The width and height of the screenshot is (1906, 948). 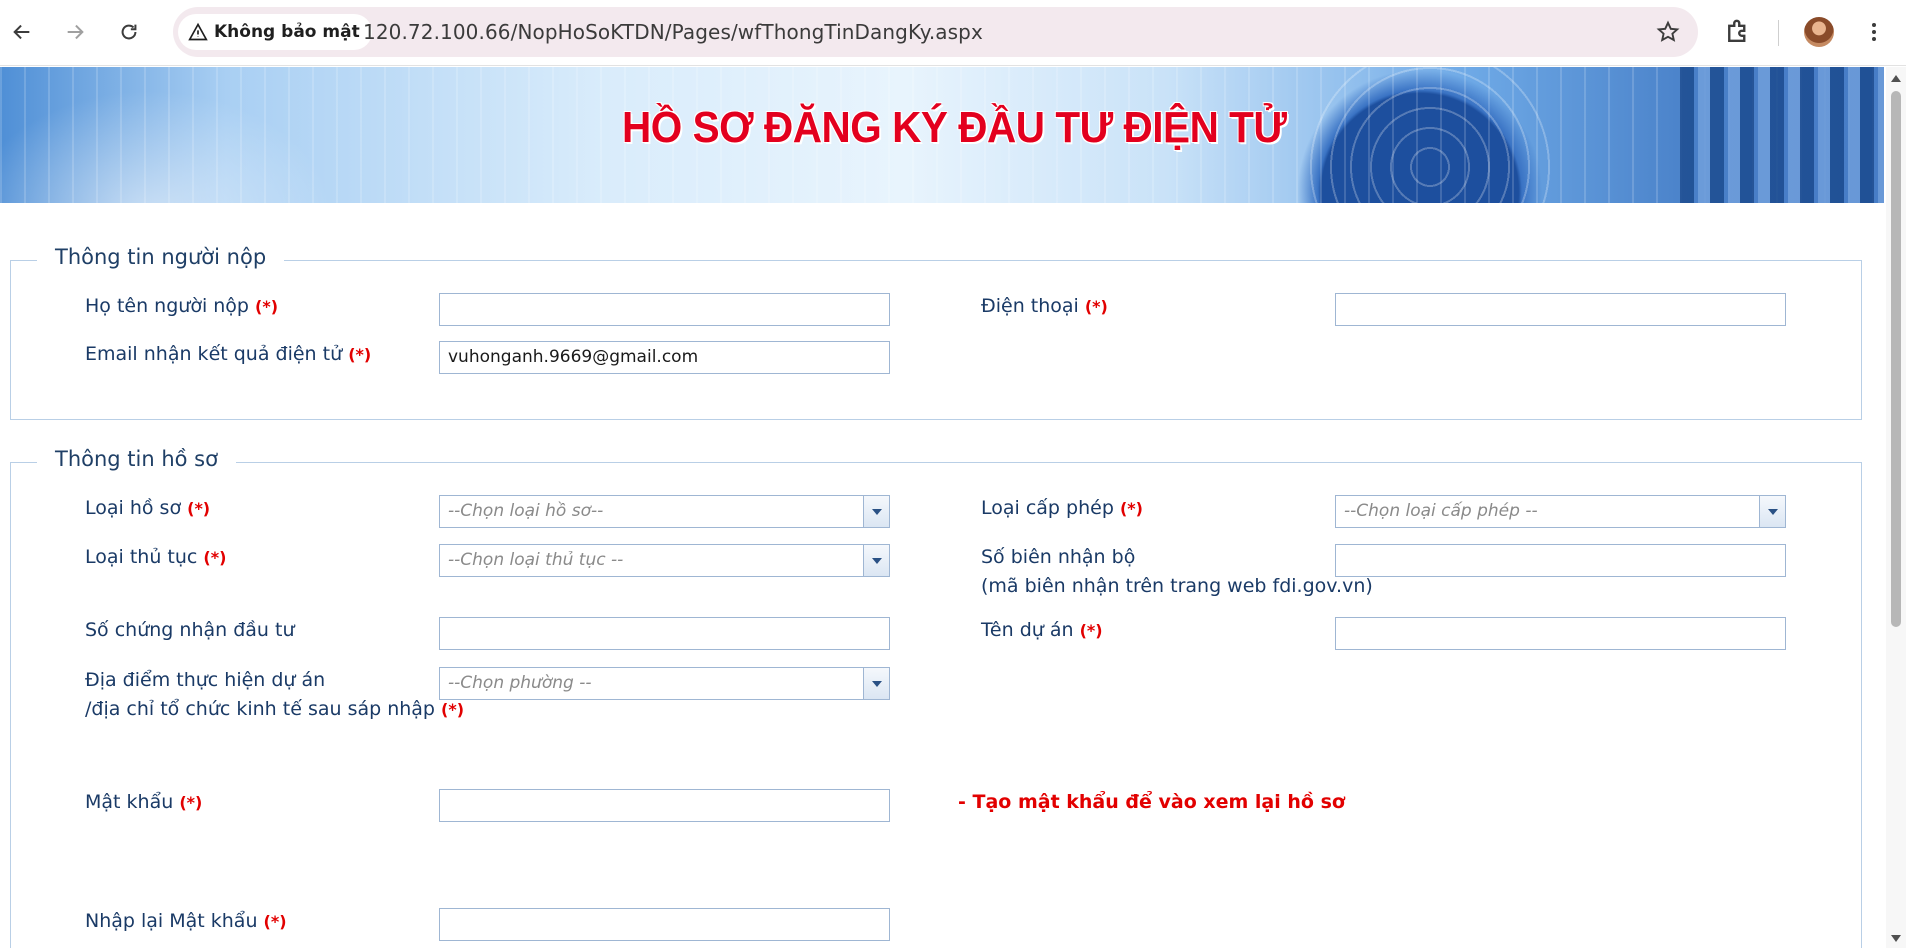 What do you see at coordinates (1896, 359) in the screenshot?
I see `scrollbar-thumb` at bounding box center [1896, 359].